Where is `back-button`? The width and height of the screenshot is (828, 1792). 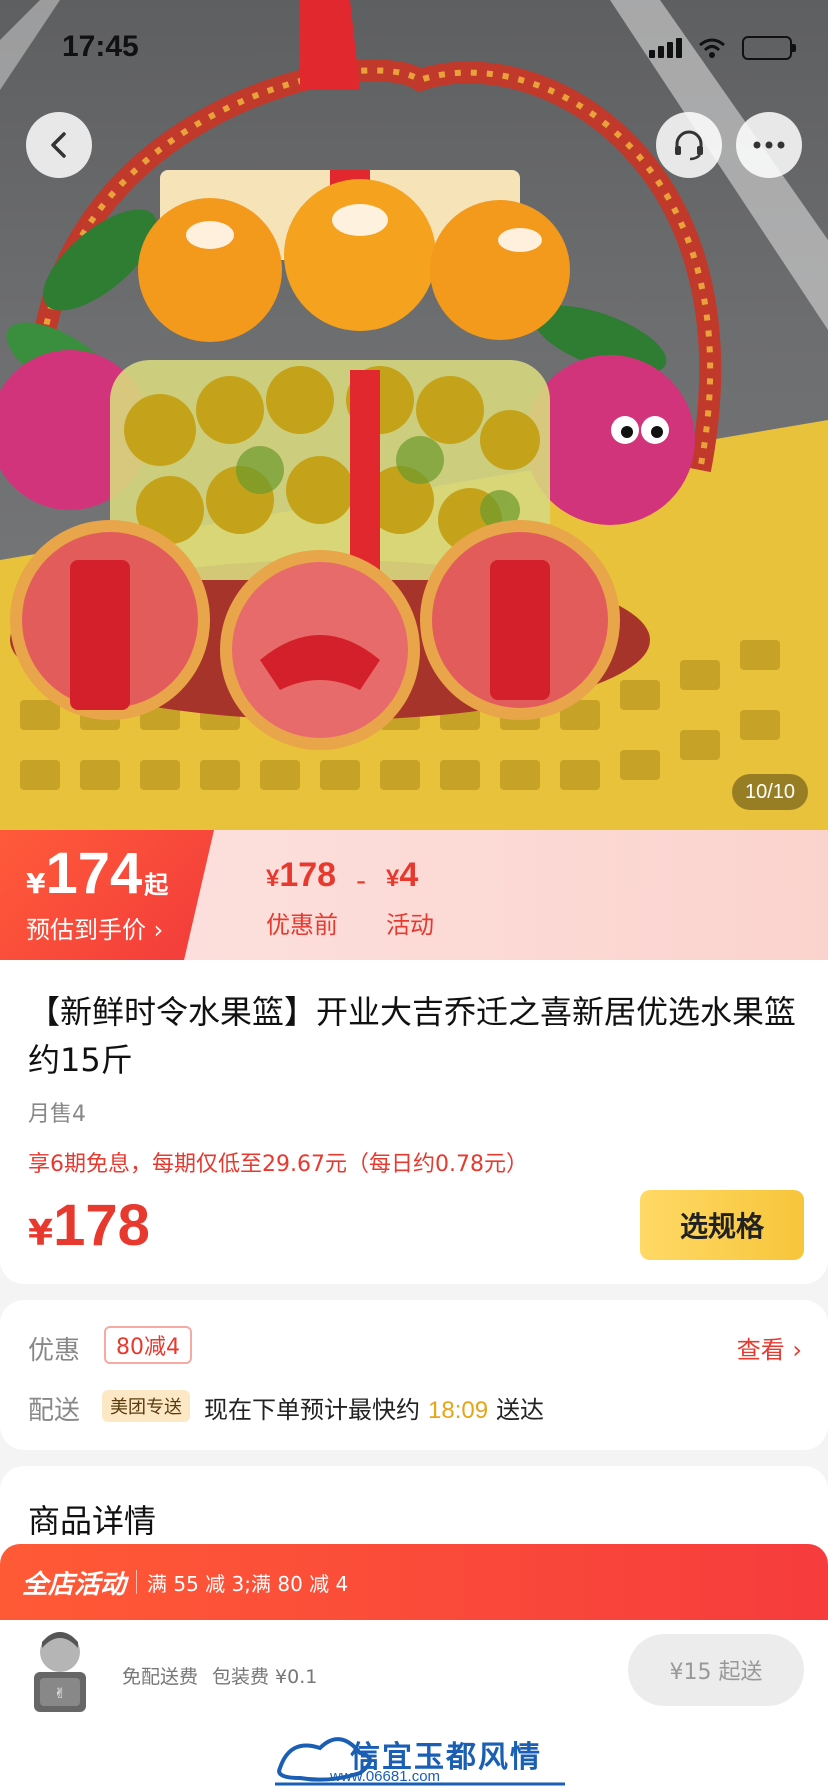 back-button is located at coordinates (59, 145).